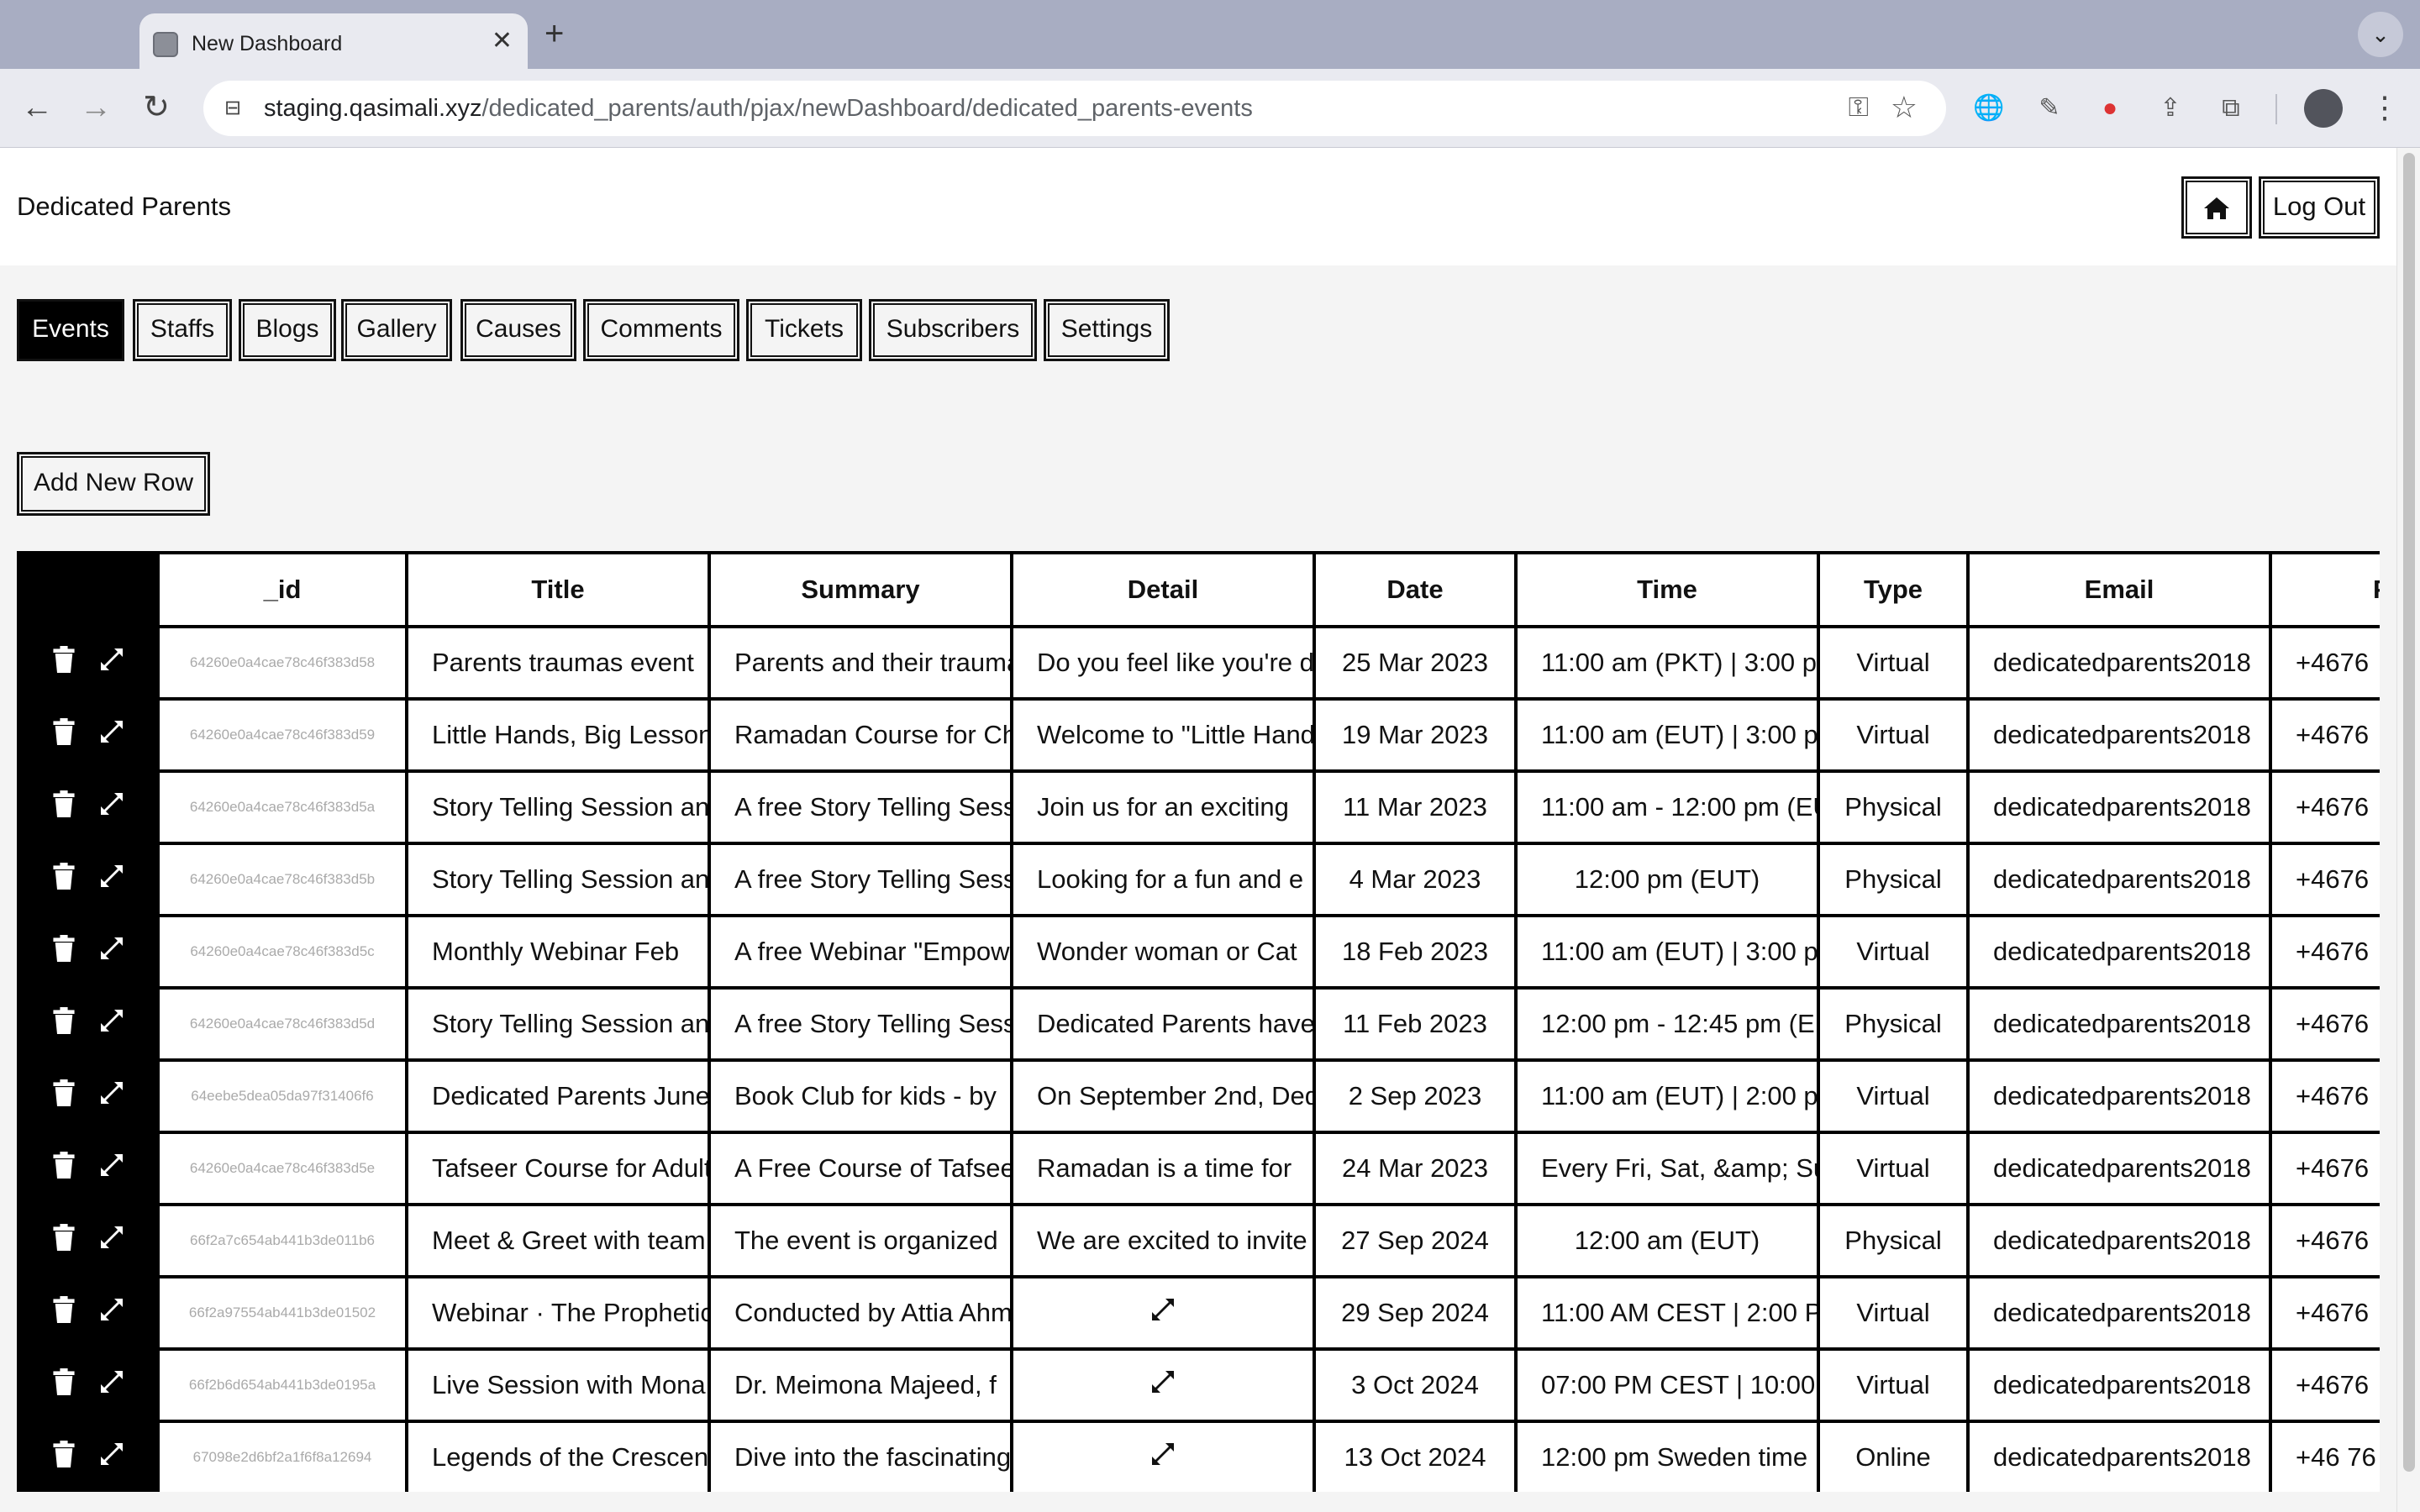 Image resolution: width=2420 pixels, height=1512 pixels. Describe the element at coordinates (1163, 807) in the screenshot. I see `cell-detail: Join us for an exciting` at that location.